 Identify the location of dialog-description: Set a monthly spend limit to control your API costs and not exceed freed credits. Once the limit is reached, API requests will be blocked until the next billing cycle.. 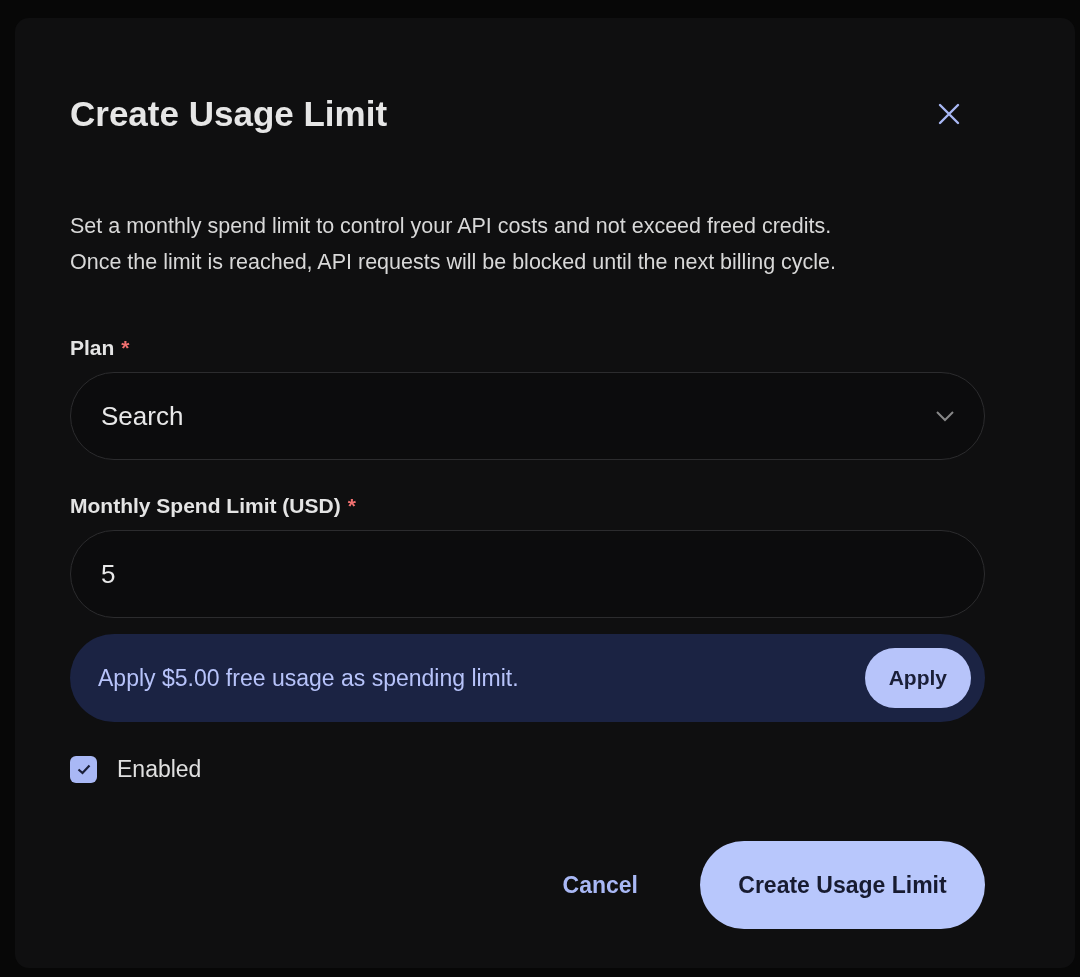
(454, 244).